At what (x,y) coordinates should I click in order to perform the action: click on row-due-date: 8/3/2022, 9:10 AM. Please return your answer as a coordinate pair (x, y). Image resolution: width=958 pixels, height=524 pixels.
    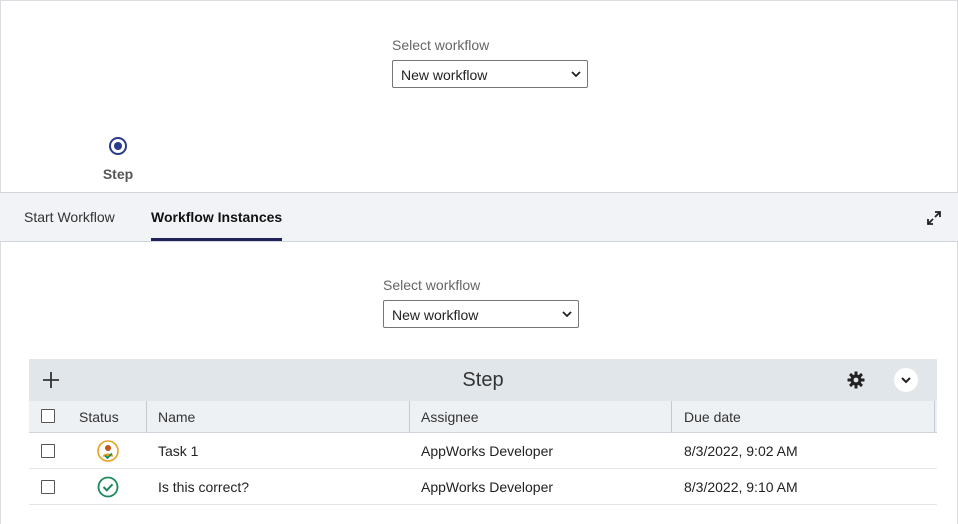
    Looking at the image, I should click on (741, 487).